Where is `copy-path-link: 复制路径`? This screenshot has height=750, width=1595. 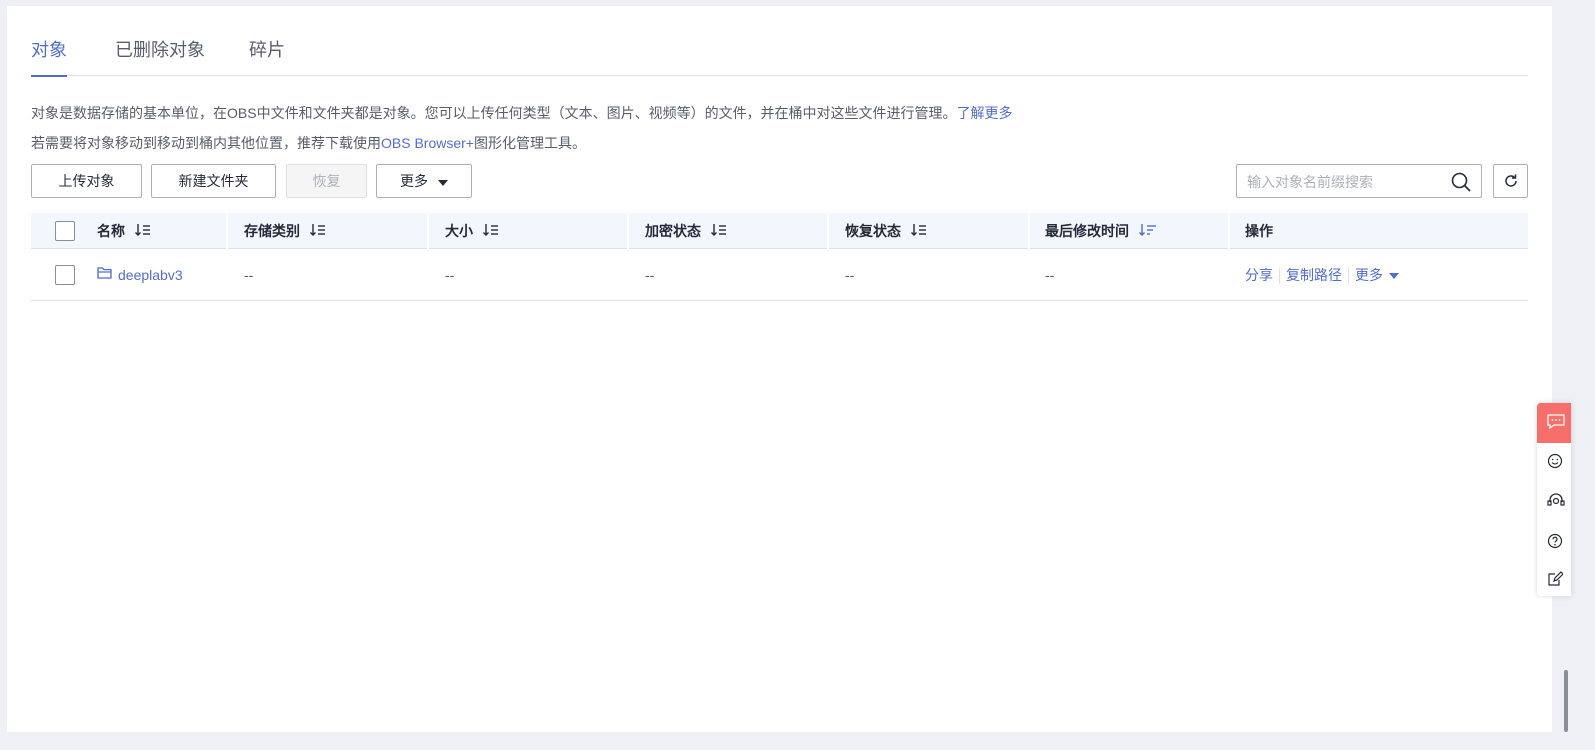
copy-path-link: 复制路径 is located at coordinates (1314, 275).